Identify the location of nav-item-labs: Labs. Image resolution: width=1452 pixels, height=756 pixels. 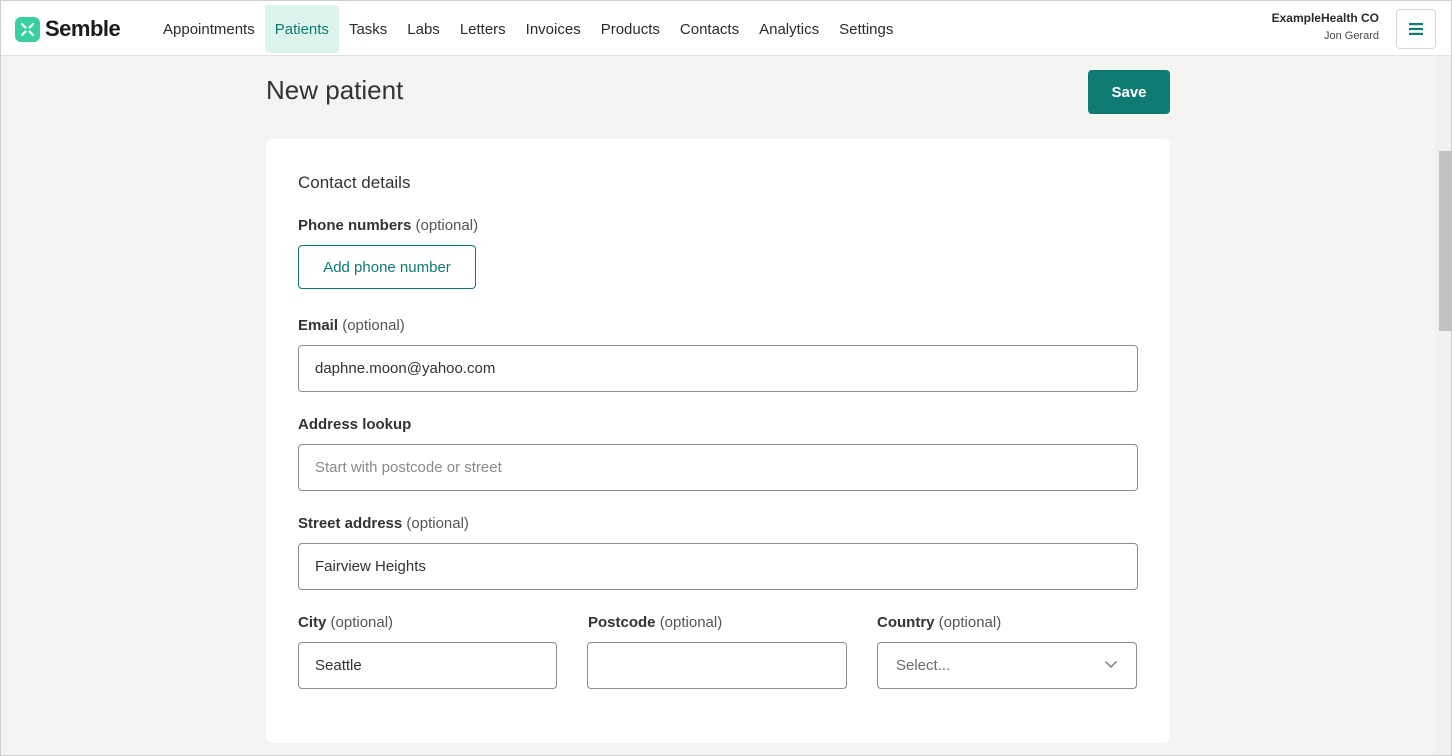
(423, 29).